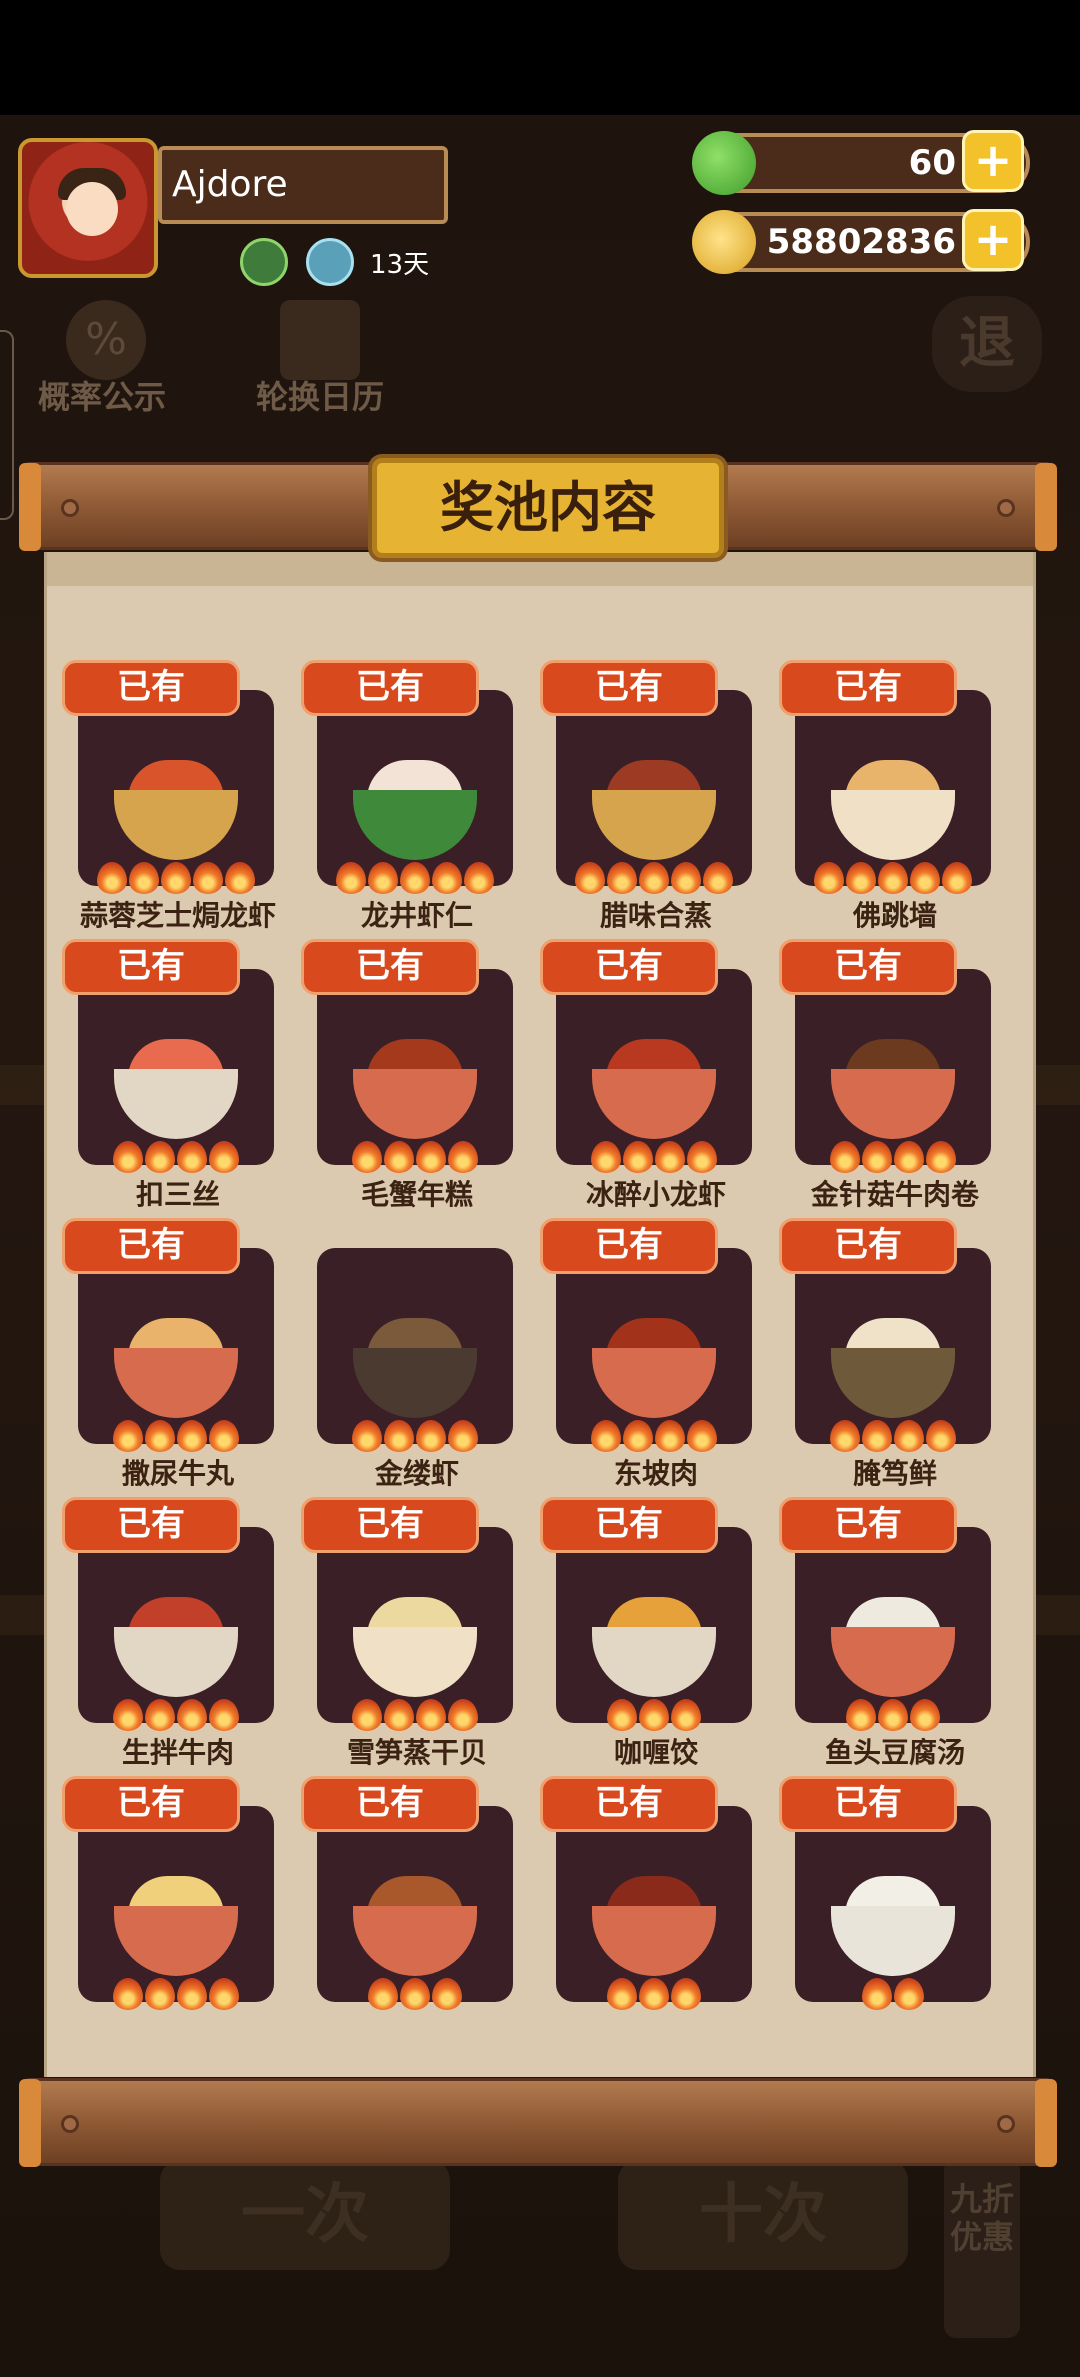 The height and width of the screenshot is (2377, 1080). I want to click on dish-card: 已有 腊味合蒸, so click(646, 796).